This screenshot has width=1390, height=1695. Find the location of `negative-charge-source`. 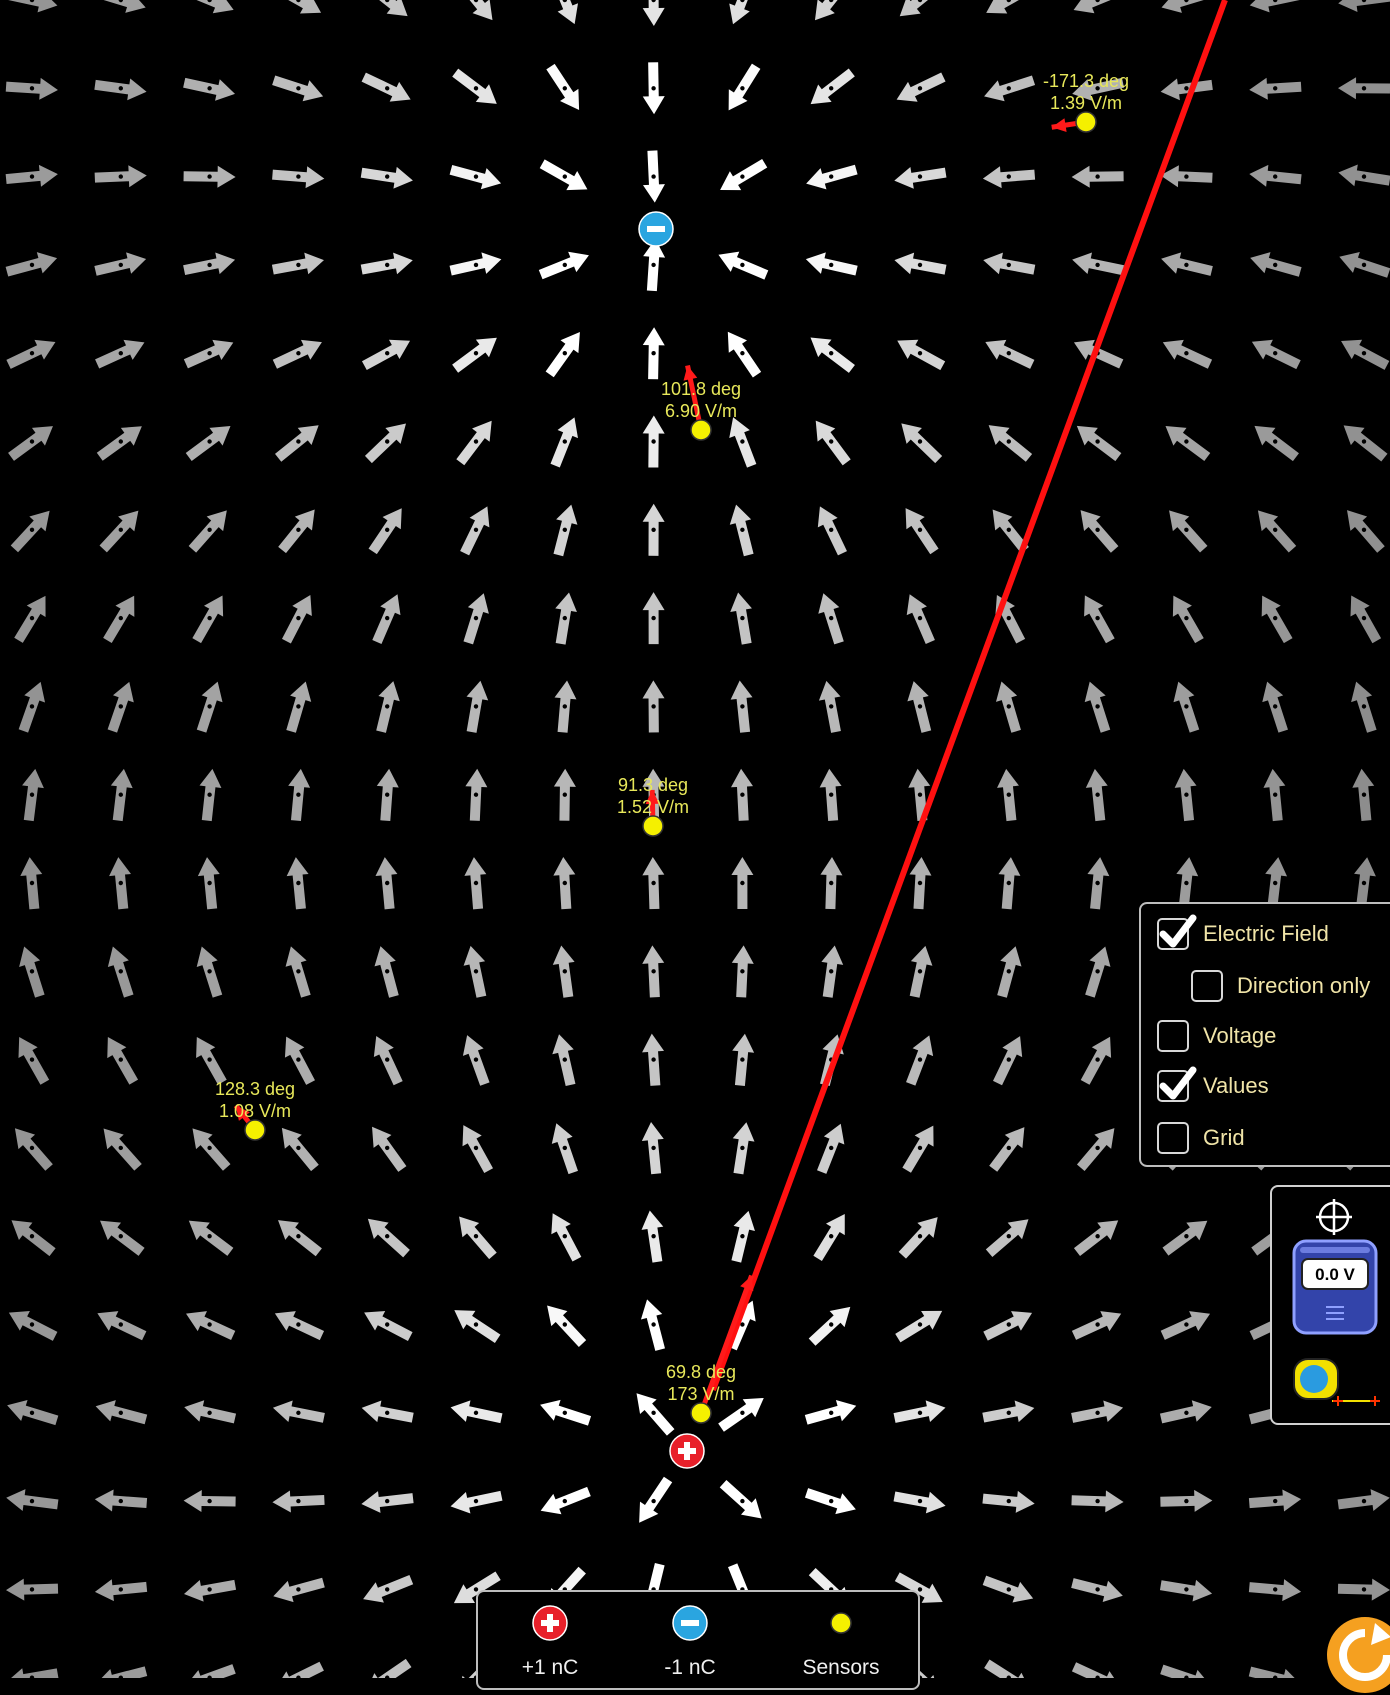

negative-charge-source is located at coordinates (690, 1623).